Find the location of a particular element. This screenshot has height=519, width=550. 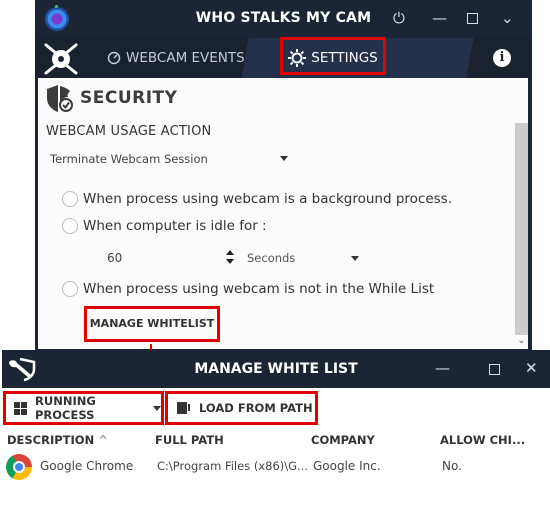

column-header-full-path: FULL PATH is located at coordinates (189, 440).